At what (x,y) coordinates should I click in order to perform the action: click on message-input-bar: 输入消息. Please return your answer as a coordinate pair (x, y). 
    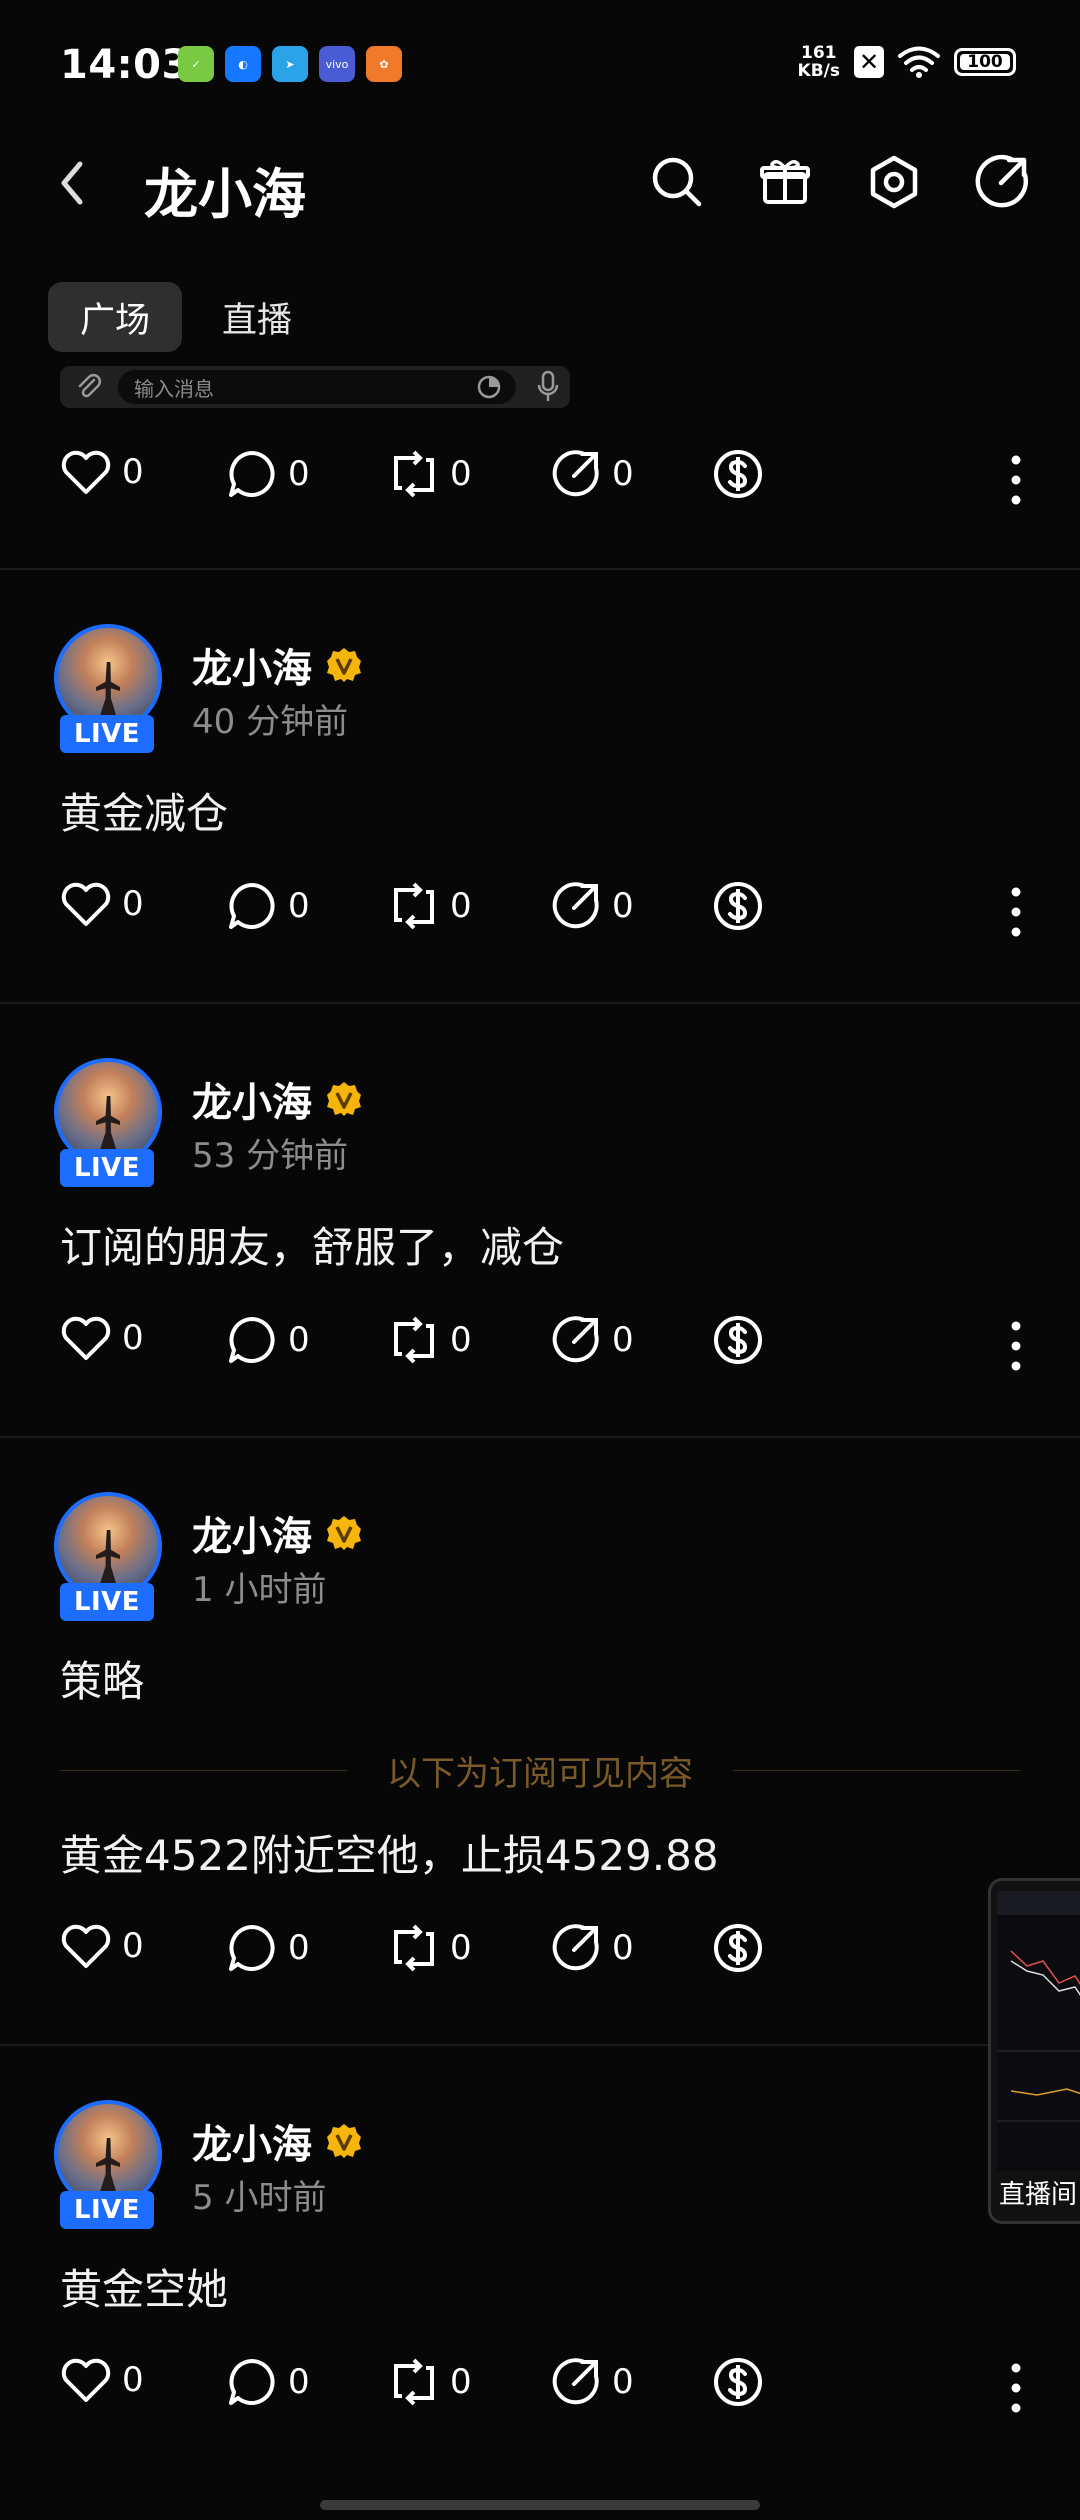
    Looking at the image, I should click on (315, 387).